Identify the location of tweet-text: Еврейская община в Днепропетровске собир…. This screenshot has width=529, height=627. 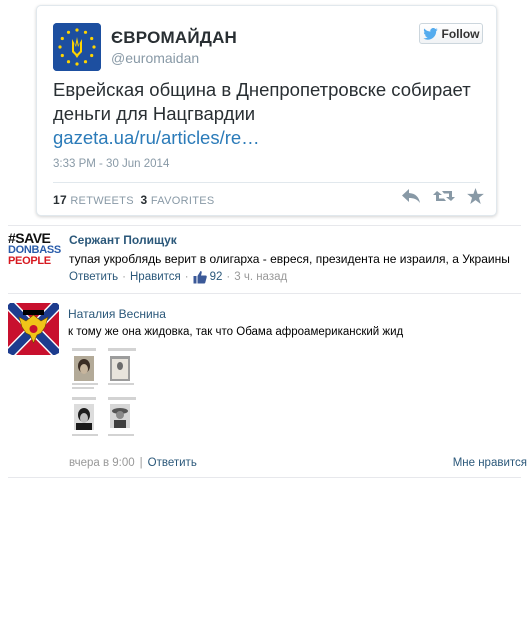
(262, 101).